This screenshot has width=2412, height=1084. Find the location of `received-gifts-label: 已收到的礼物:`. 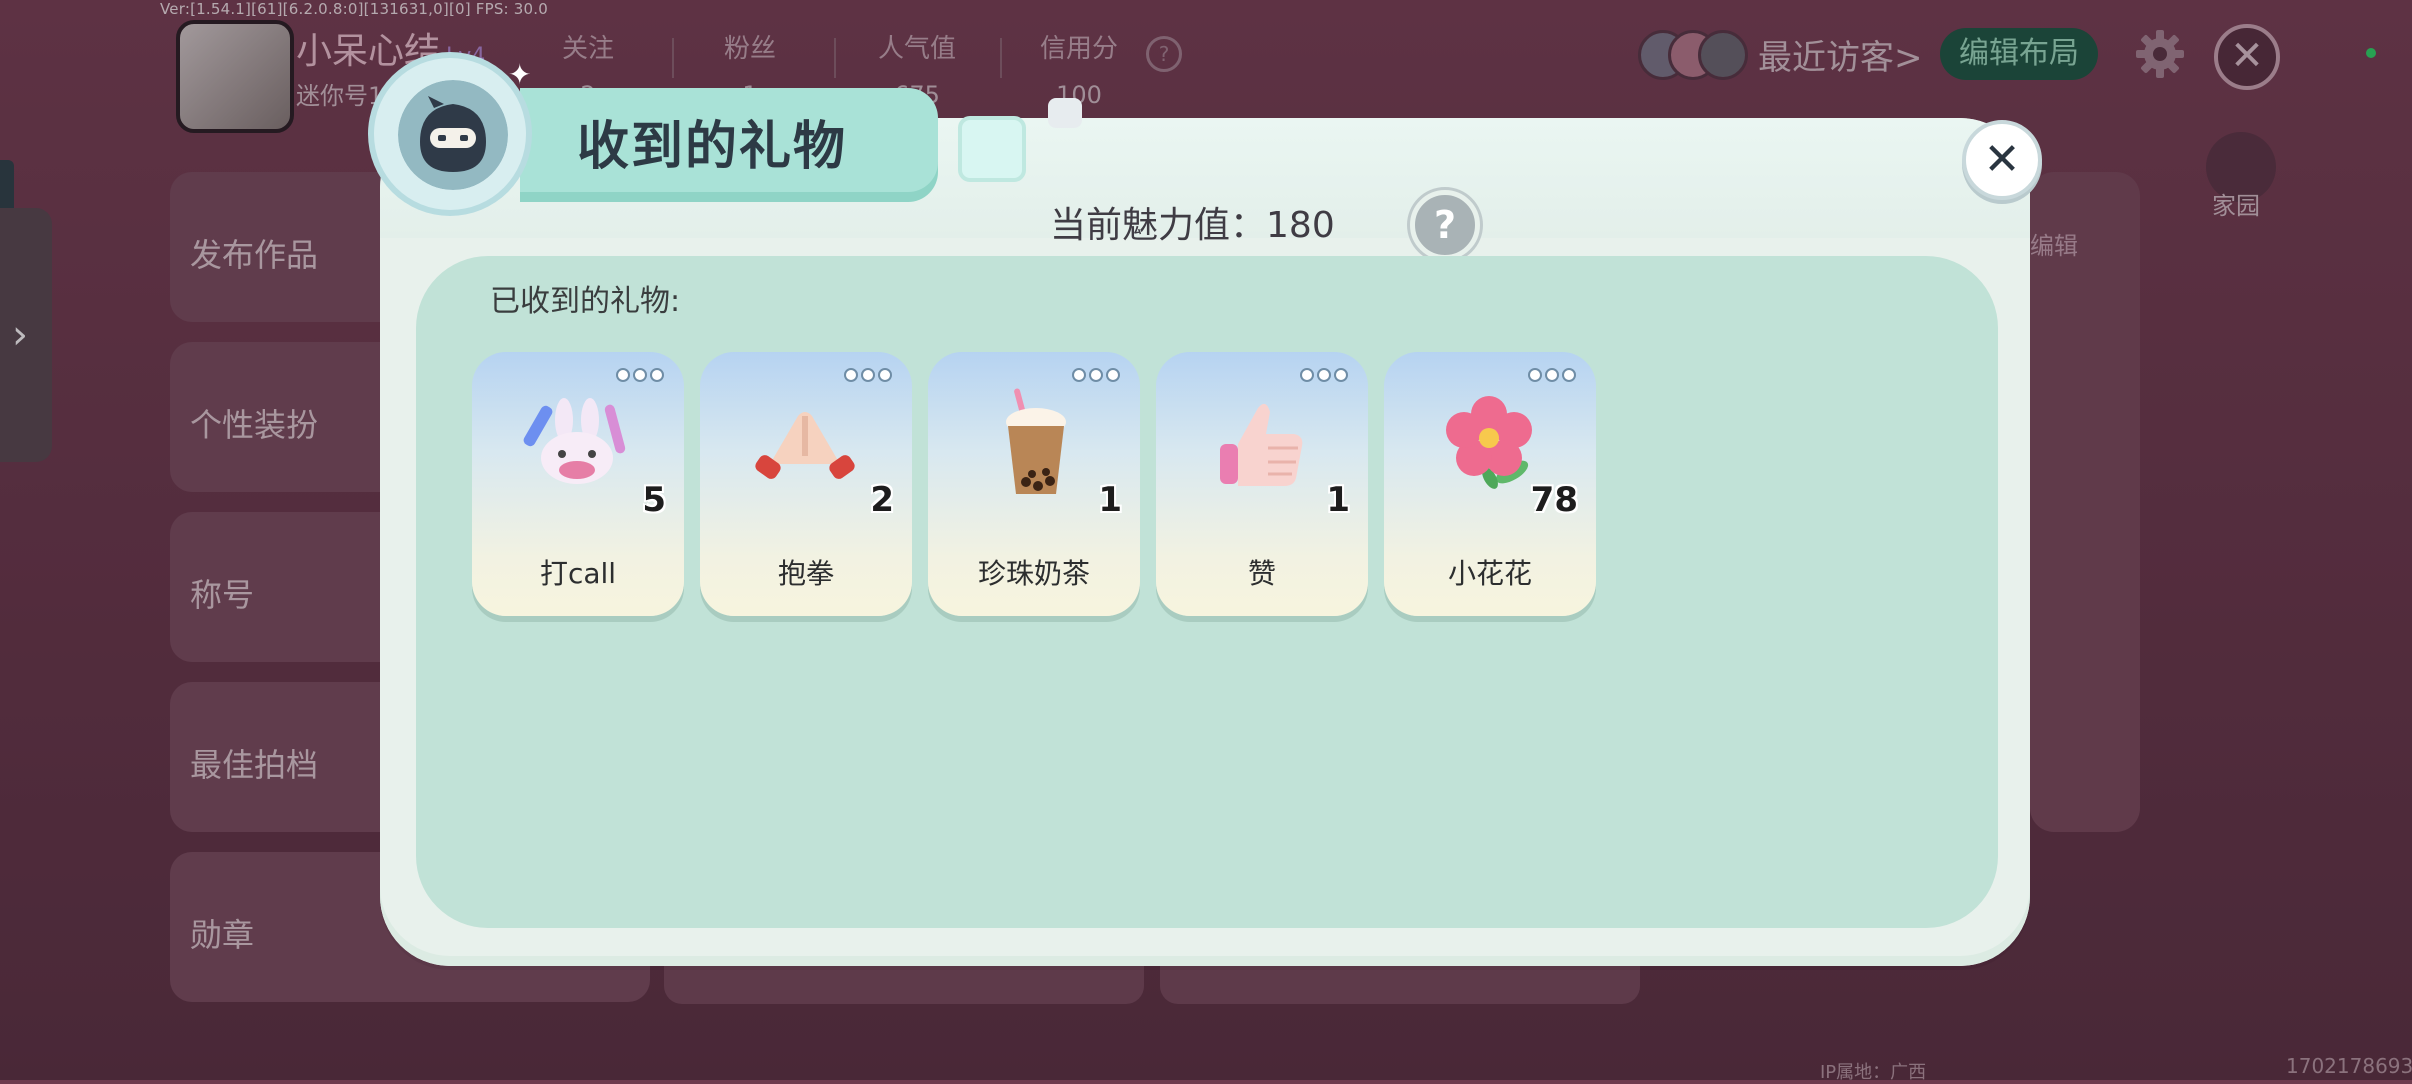

received-gifts-label: 已收到的礼物: is located at coordinates (585, 301).